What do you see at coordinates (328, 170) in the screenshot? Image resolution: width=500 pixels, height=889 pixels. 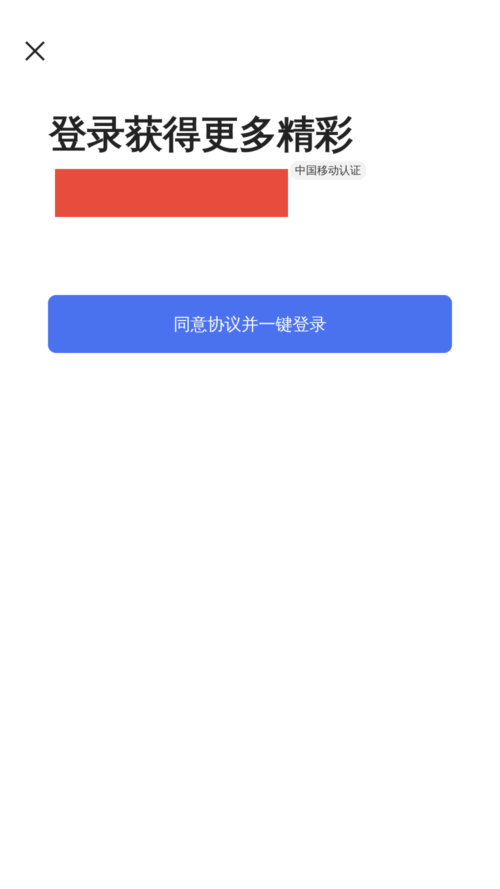 I see `carrier-badge: 中国移动认证` at bounding box center [328, 170].